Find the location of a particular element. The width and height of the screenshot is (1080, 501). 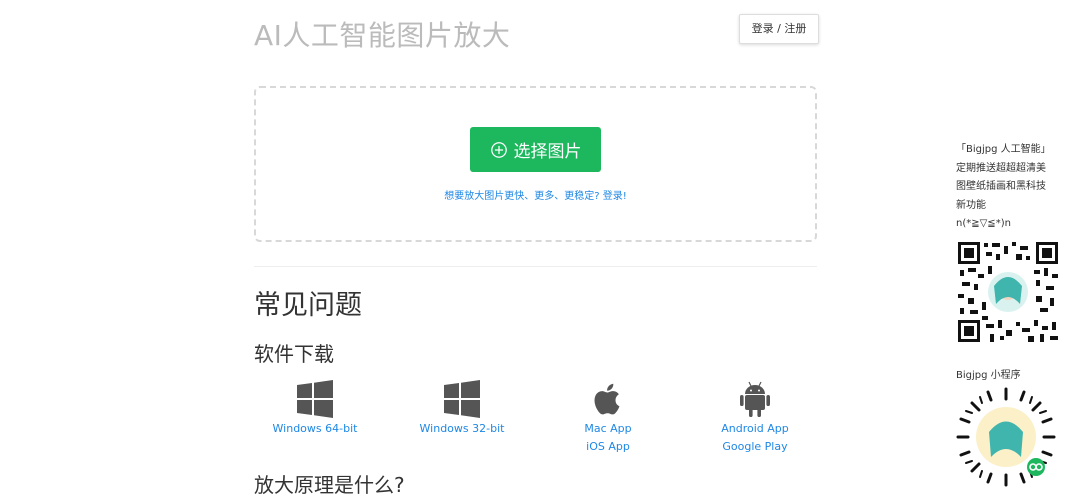

promo-line: 「Bigjpg 人工智能」 is located at coordinates (1003, 149).